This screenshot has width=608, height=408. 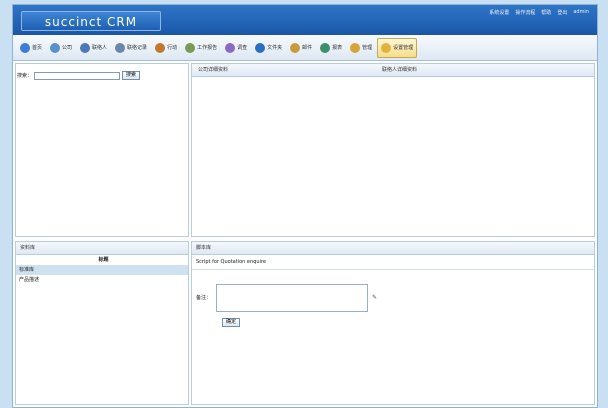 I want to click on chart-icon, so click(x=325, y=47).